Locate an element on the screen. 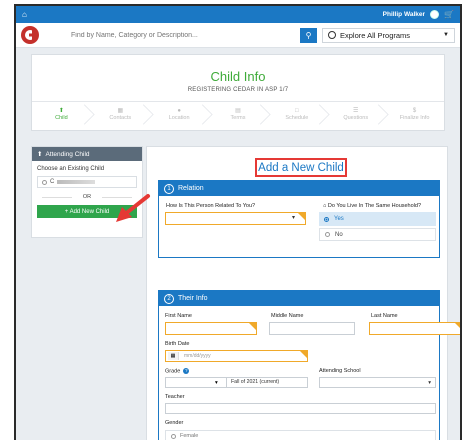 This screenshot has width=474, height=440. teacher-label: Teacher is located at coordinates (175, 397).